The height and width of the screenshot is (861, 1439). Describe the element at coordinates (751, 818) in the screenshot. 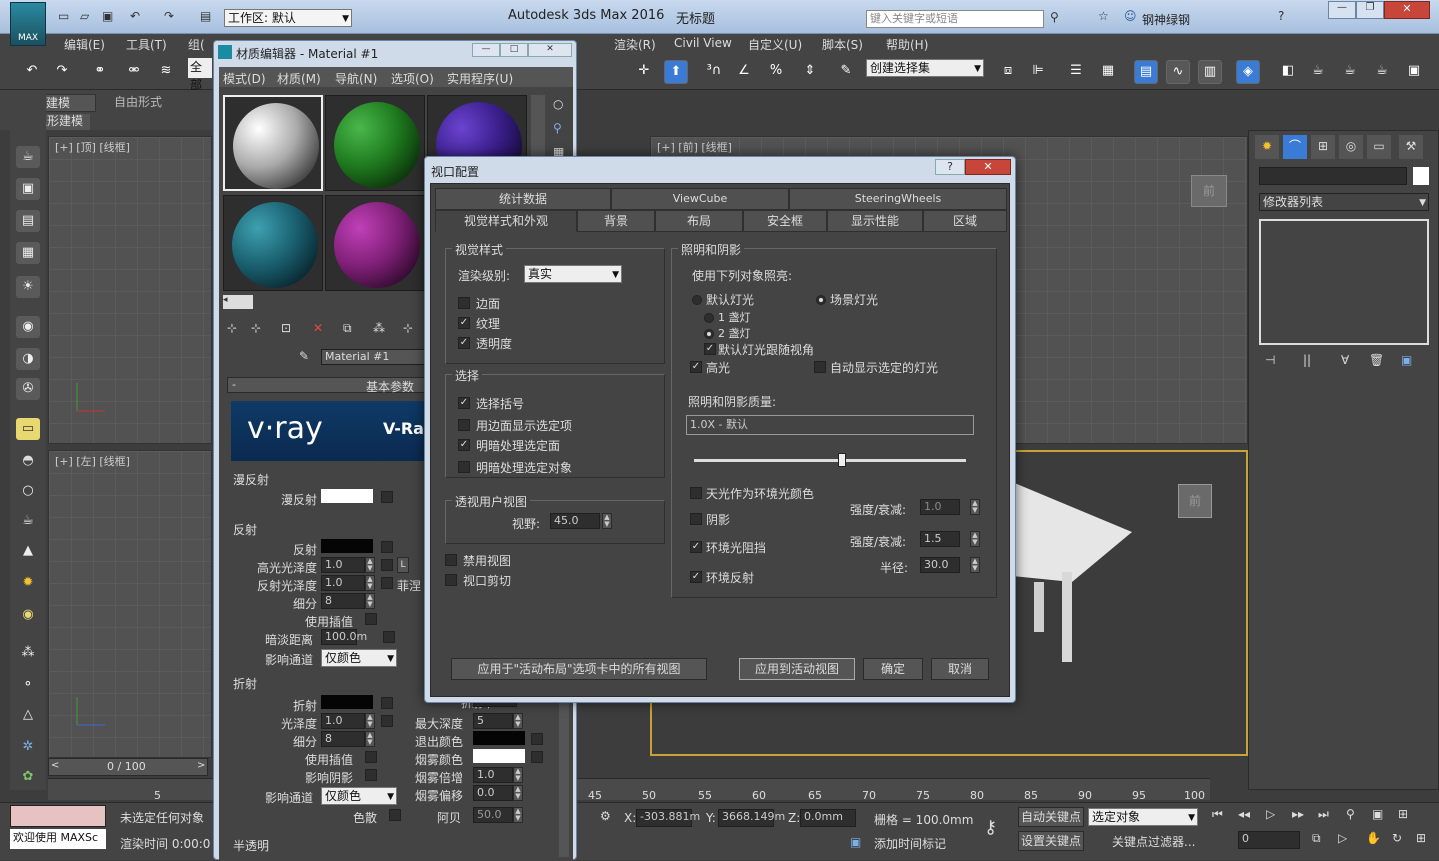

I see `y-coord-field: 3668.149m` at that location.